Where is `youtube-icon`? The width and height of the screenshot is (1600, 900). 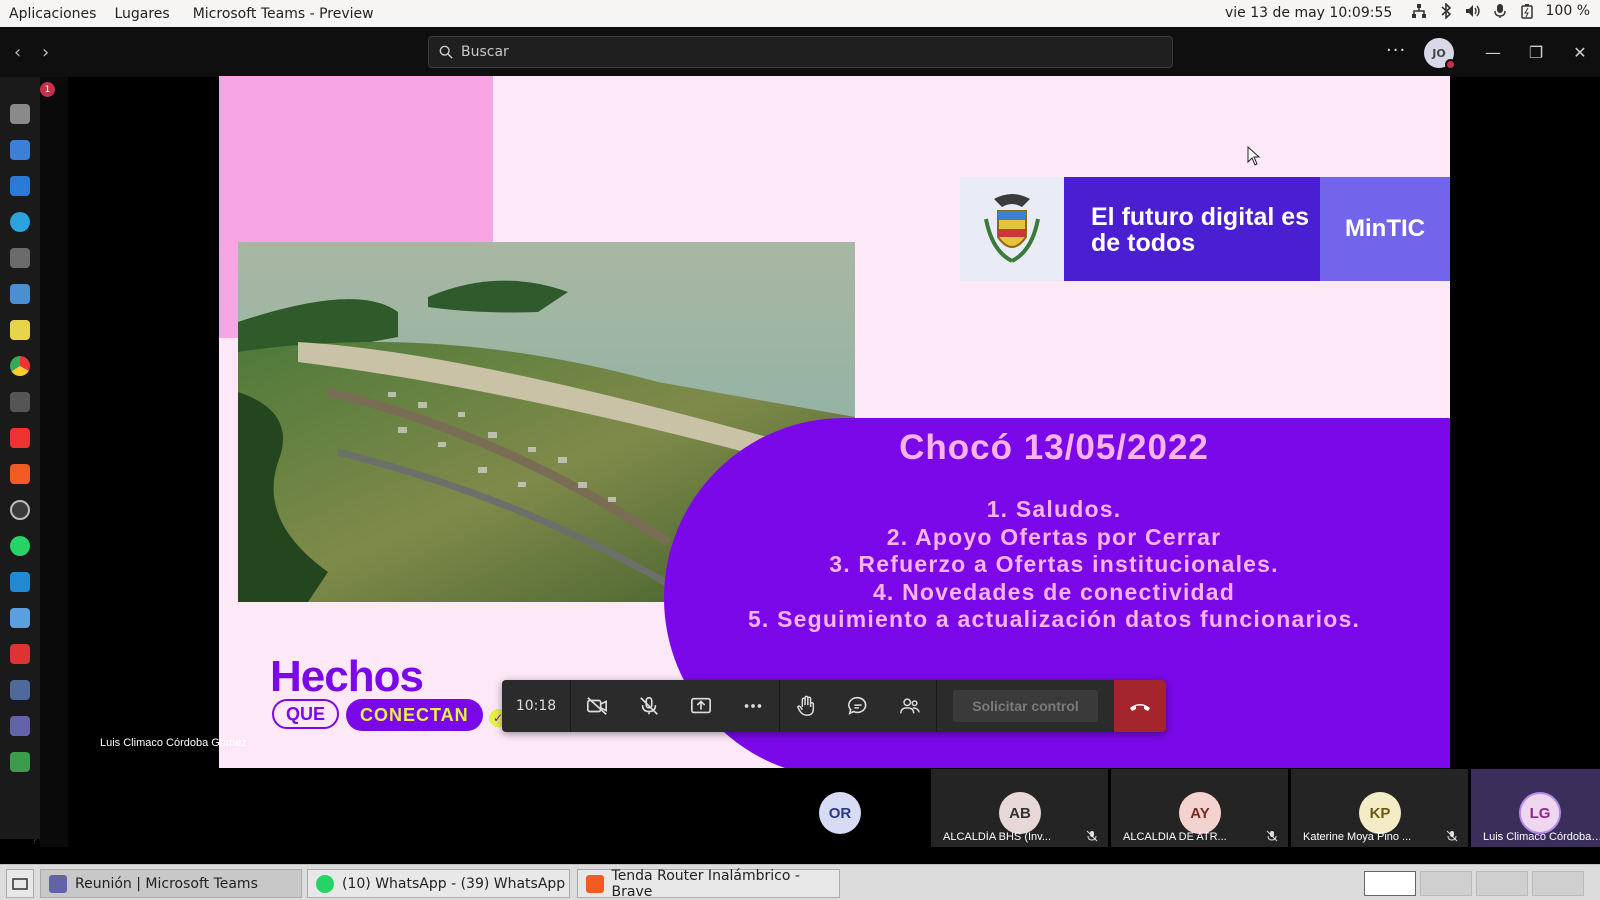
youtube-icon is located at coordinates (20, 438).